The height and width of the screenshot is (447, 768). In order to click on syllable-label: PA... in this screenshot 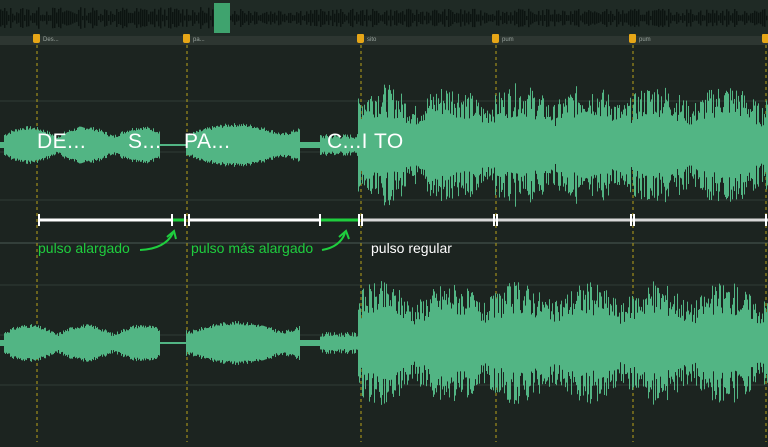, I will do `click(207, 141)`.